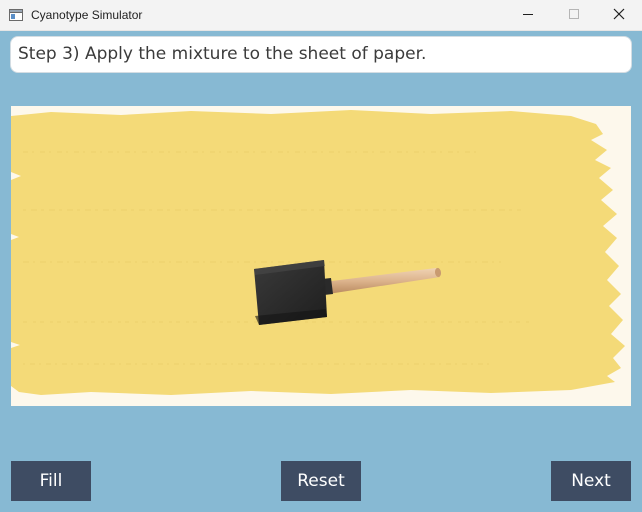 This screenshot has height=512, width=642. I want to click on window-titlebar: Cyanotype Simulator, so click(321, 15).